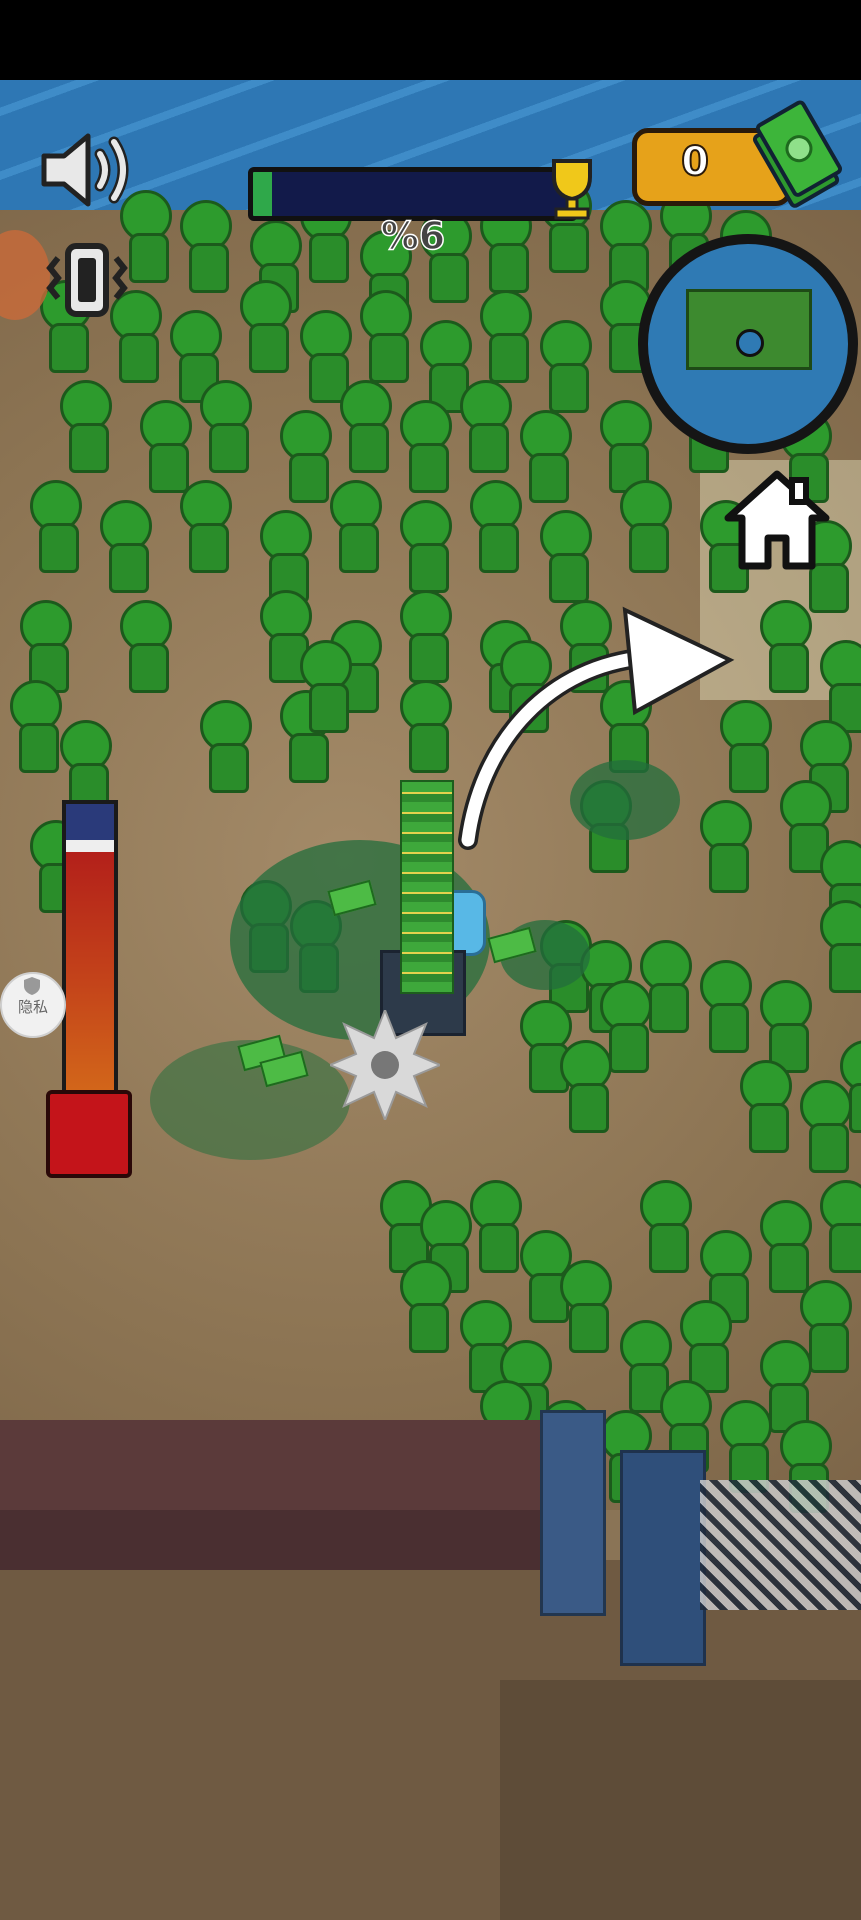 Image resolution: width=861 pixels, height=1920 pixels. I want to click on saw-blade, so click(385, 1065).